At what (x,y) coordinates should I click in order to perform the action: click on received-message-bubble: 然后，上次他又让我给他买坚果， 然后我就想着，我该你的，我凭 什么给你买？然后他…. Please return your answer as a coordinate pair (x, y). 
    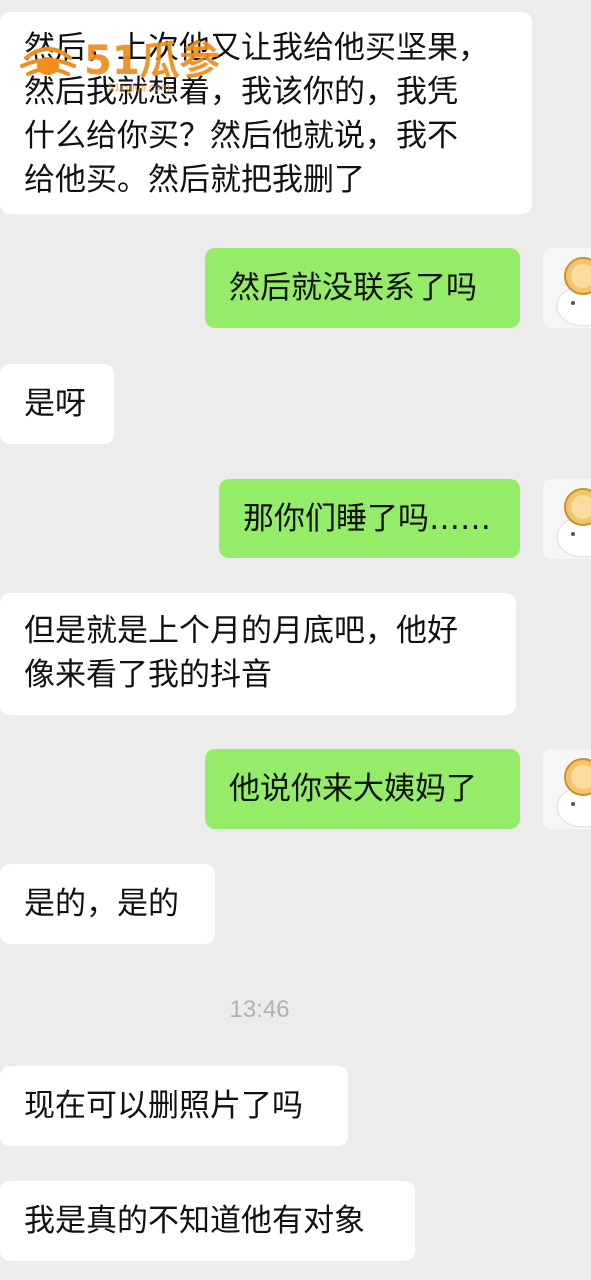
    Looking at the image, I should click on (266, 113).